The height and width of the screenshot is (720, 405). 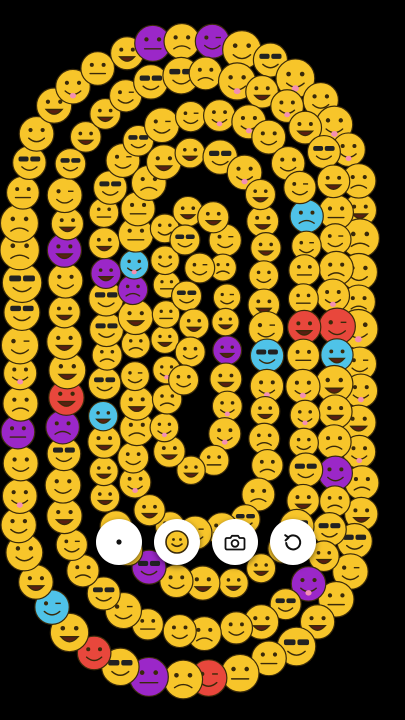 I want to click on dot-icon, so click(x=119, y=542).